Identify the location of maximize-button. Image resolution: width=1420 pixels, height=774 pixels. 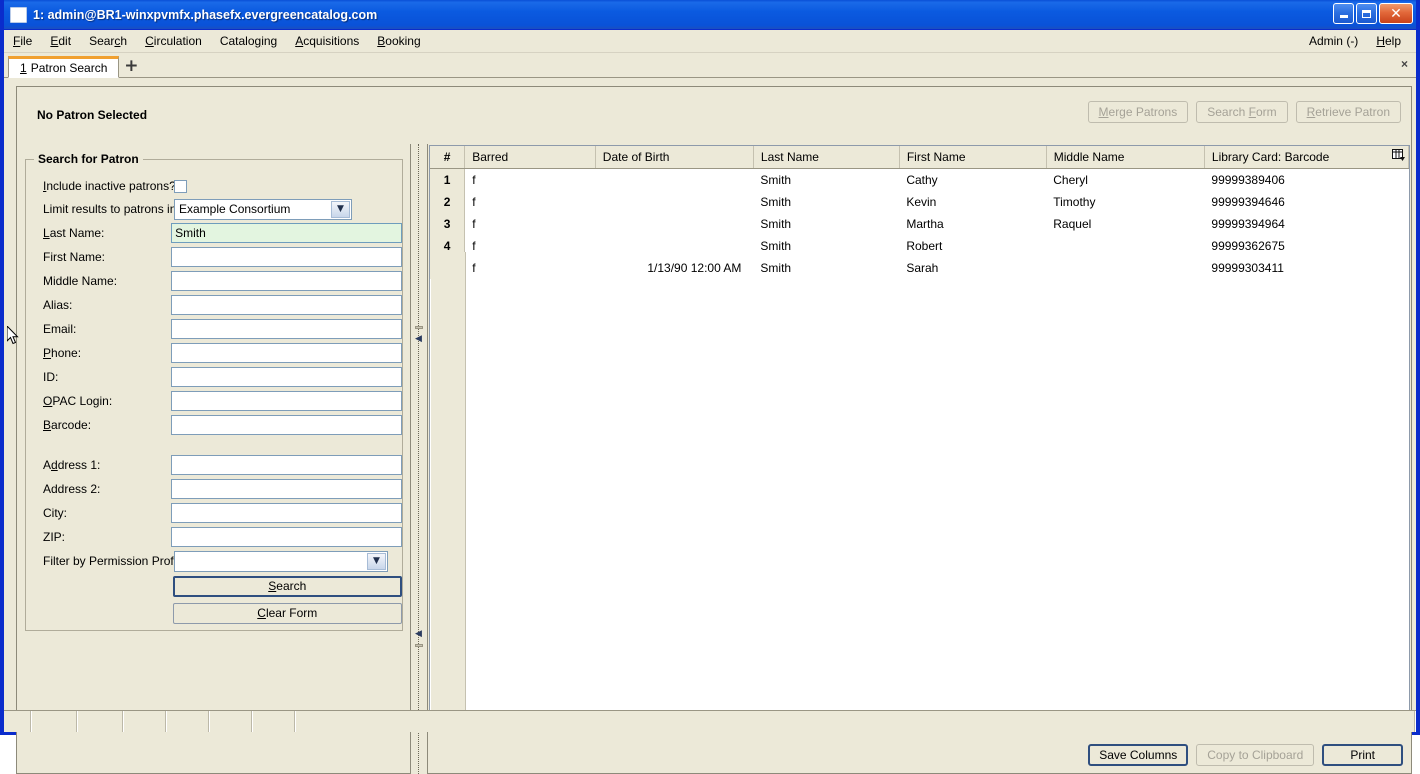
(1366, 13).